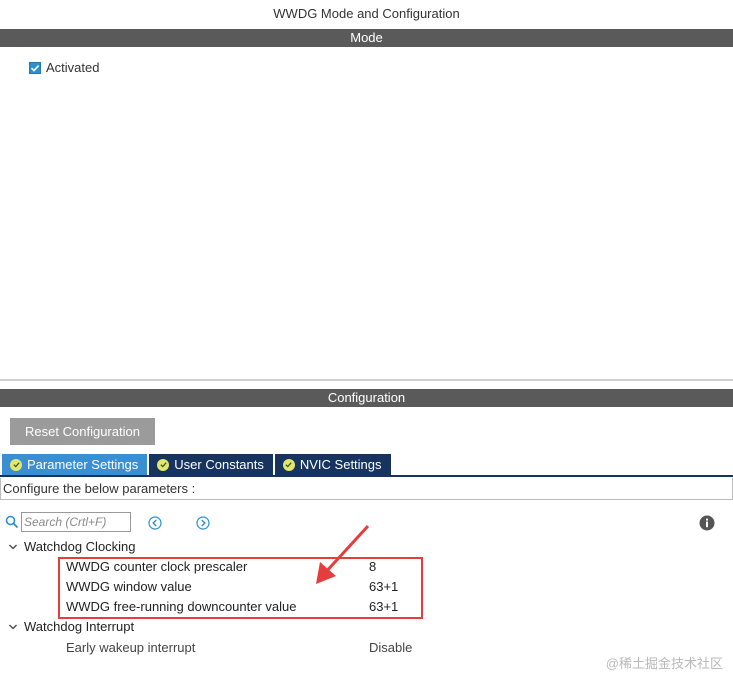  I want to click on param-value: Disable, so click(390, 648).